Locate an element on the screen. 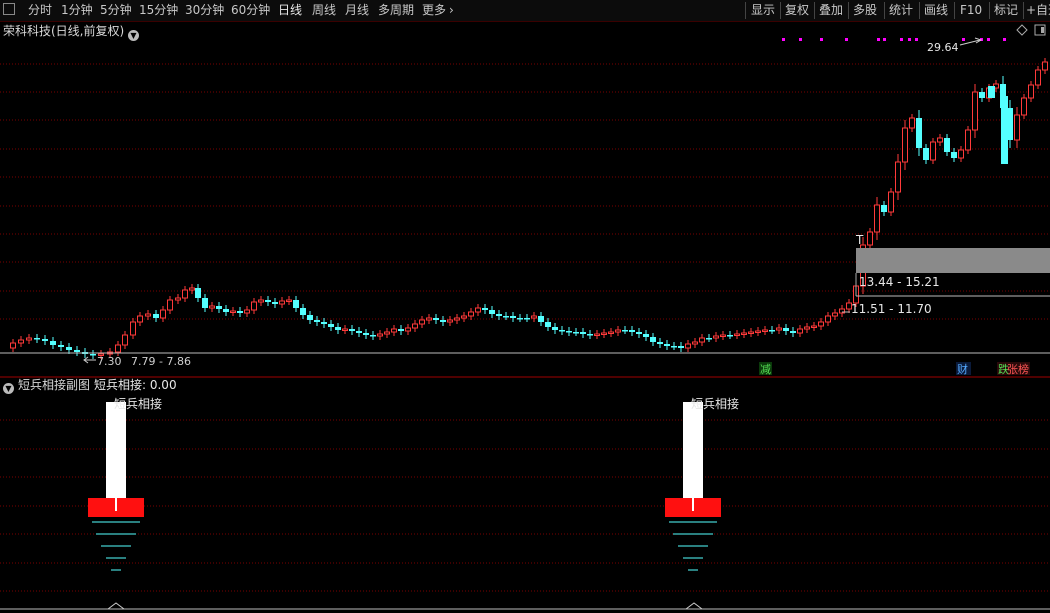 This screenshot has width=1050, height=613. expand-icon-inner is located at coordinates (1042, 30).